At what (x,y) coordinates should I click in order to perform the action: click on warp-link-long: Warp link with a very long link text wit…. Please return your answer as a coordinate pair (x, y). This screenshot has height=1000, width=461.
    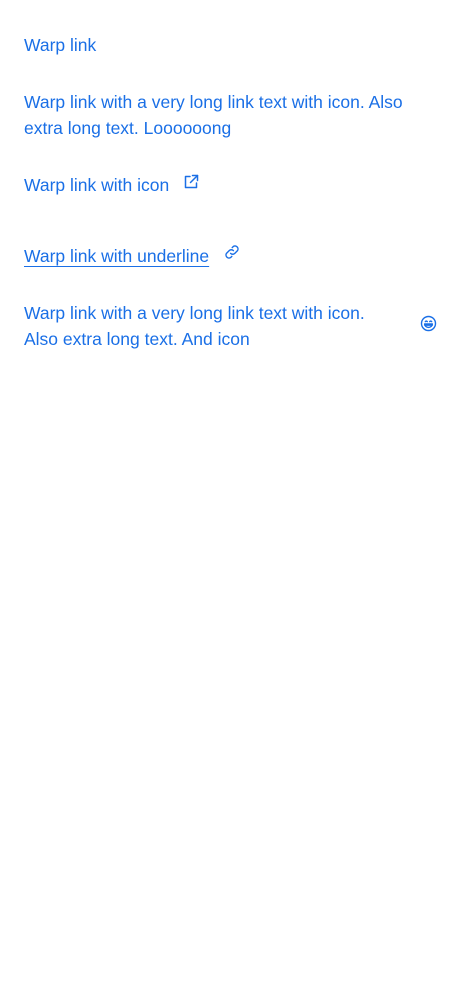
    Looking at the image, I should click on (224, 115).